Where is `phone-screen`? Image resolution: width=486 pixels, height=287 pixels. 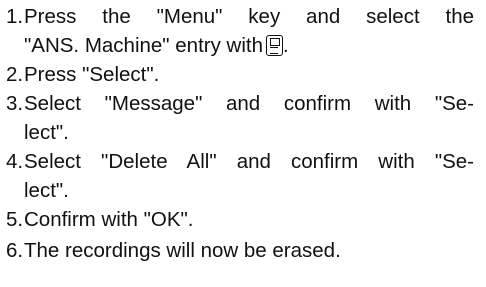
phone-screen is located at coordinates (275, 42).